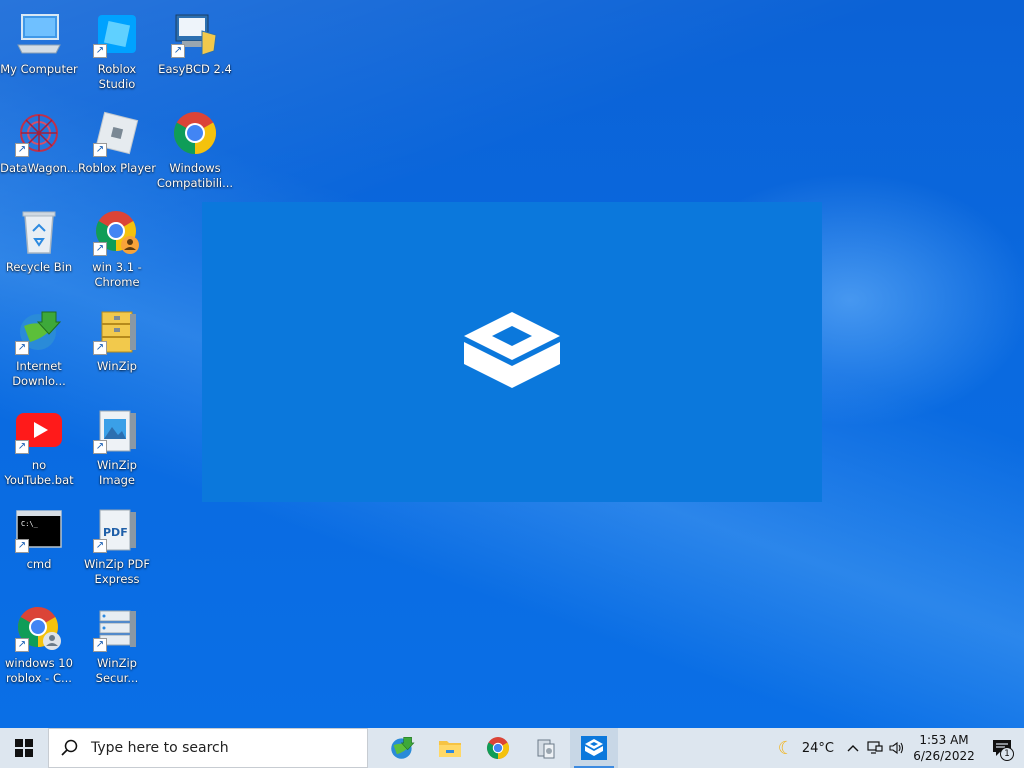 The width and height of the screenshot is (1024, 768). I want to click on icon-label: WinZip Image Manager, so click(117, 472).